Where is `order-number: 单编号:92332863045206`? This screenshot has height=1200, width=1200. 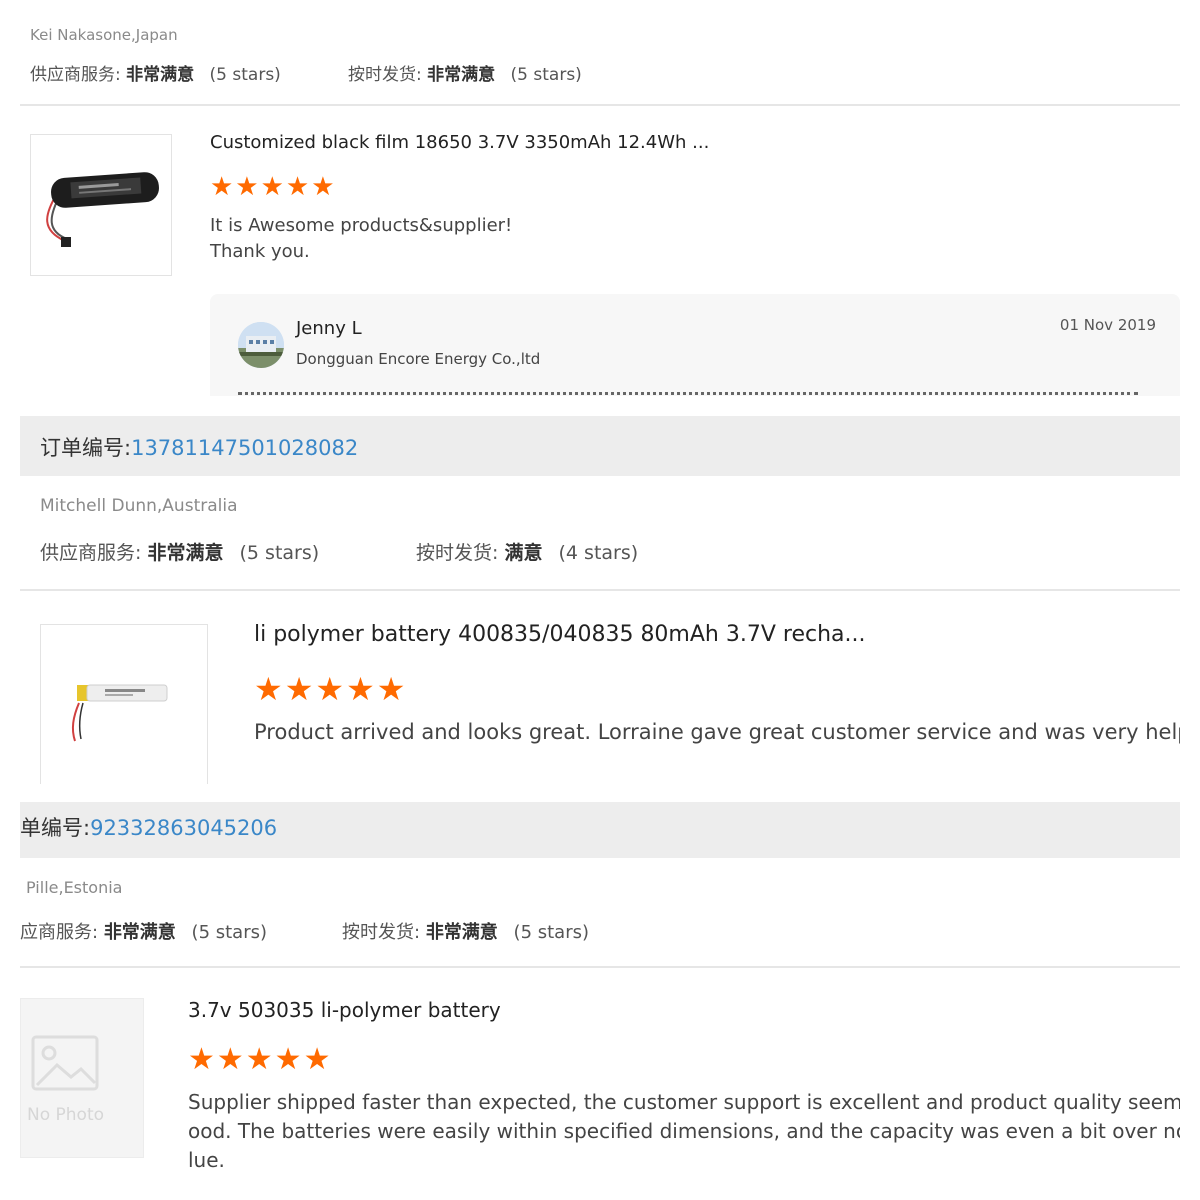
order-number: 单编号:92332863045206 is located at coordinates (148, 827).